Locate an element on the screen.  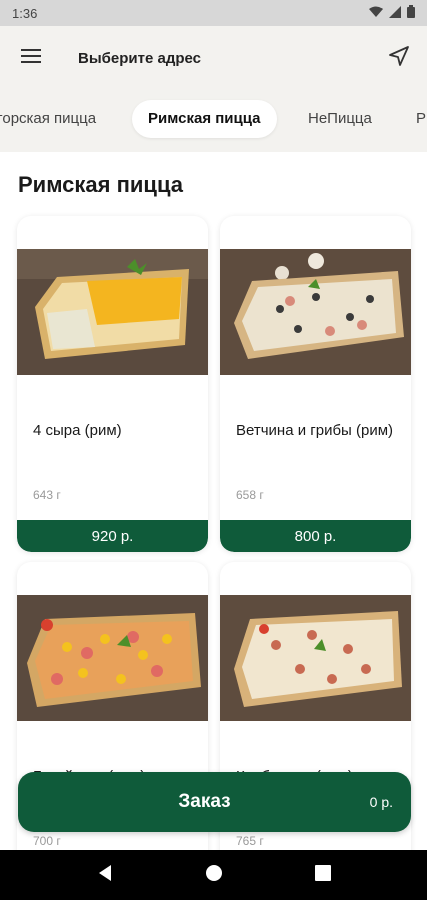
product-weight: 765 г is located at coordinates (250, 841).